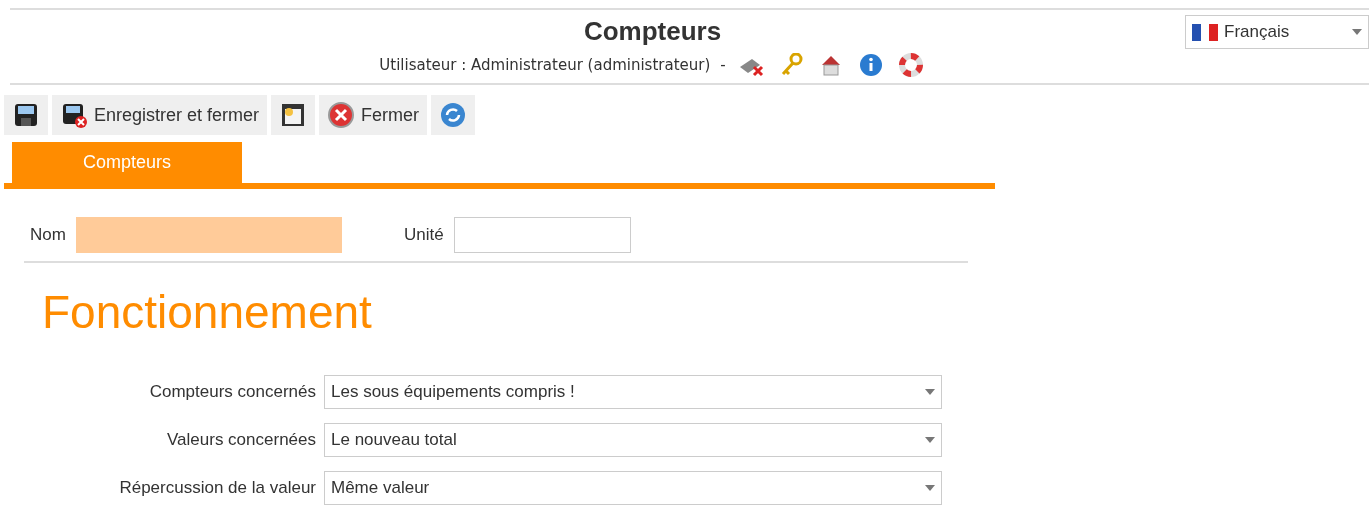 This screenshot has width=1369, height=529. I want to click on window-button, so click(293, 115).